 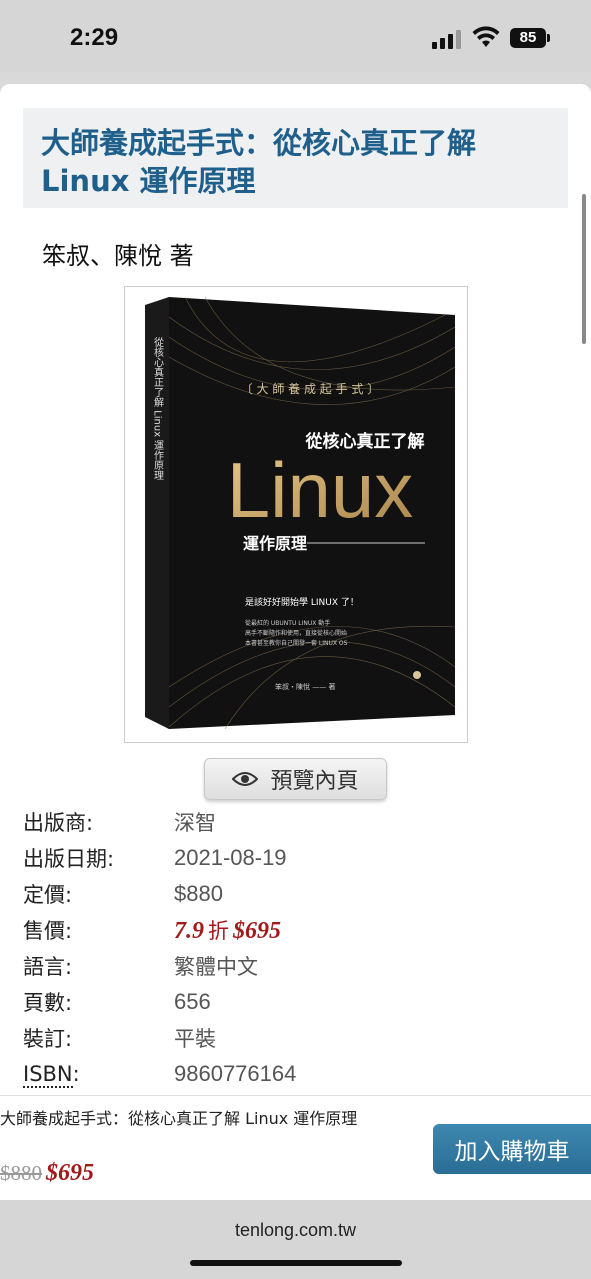 I want to click on cover-blurb-3: 本書甚至教你自己開發一套 LINUX OS, so click(x=296, y=643).